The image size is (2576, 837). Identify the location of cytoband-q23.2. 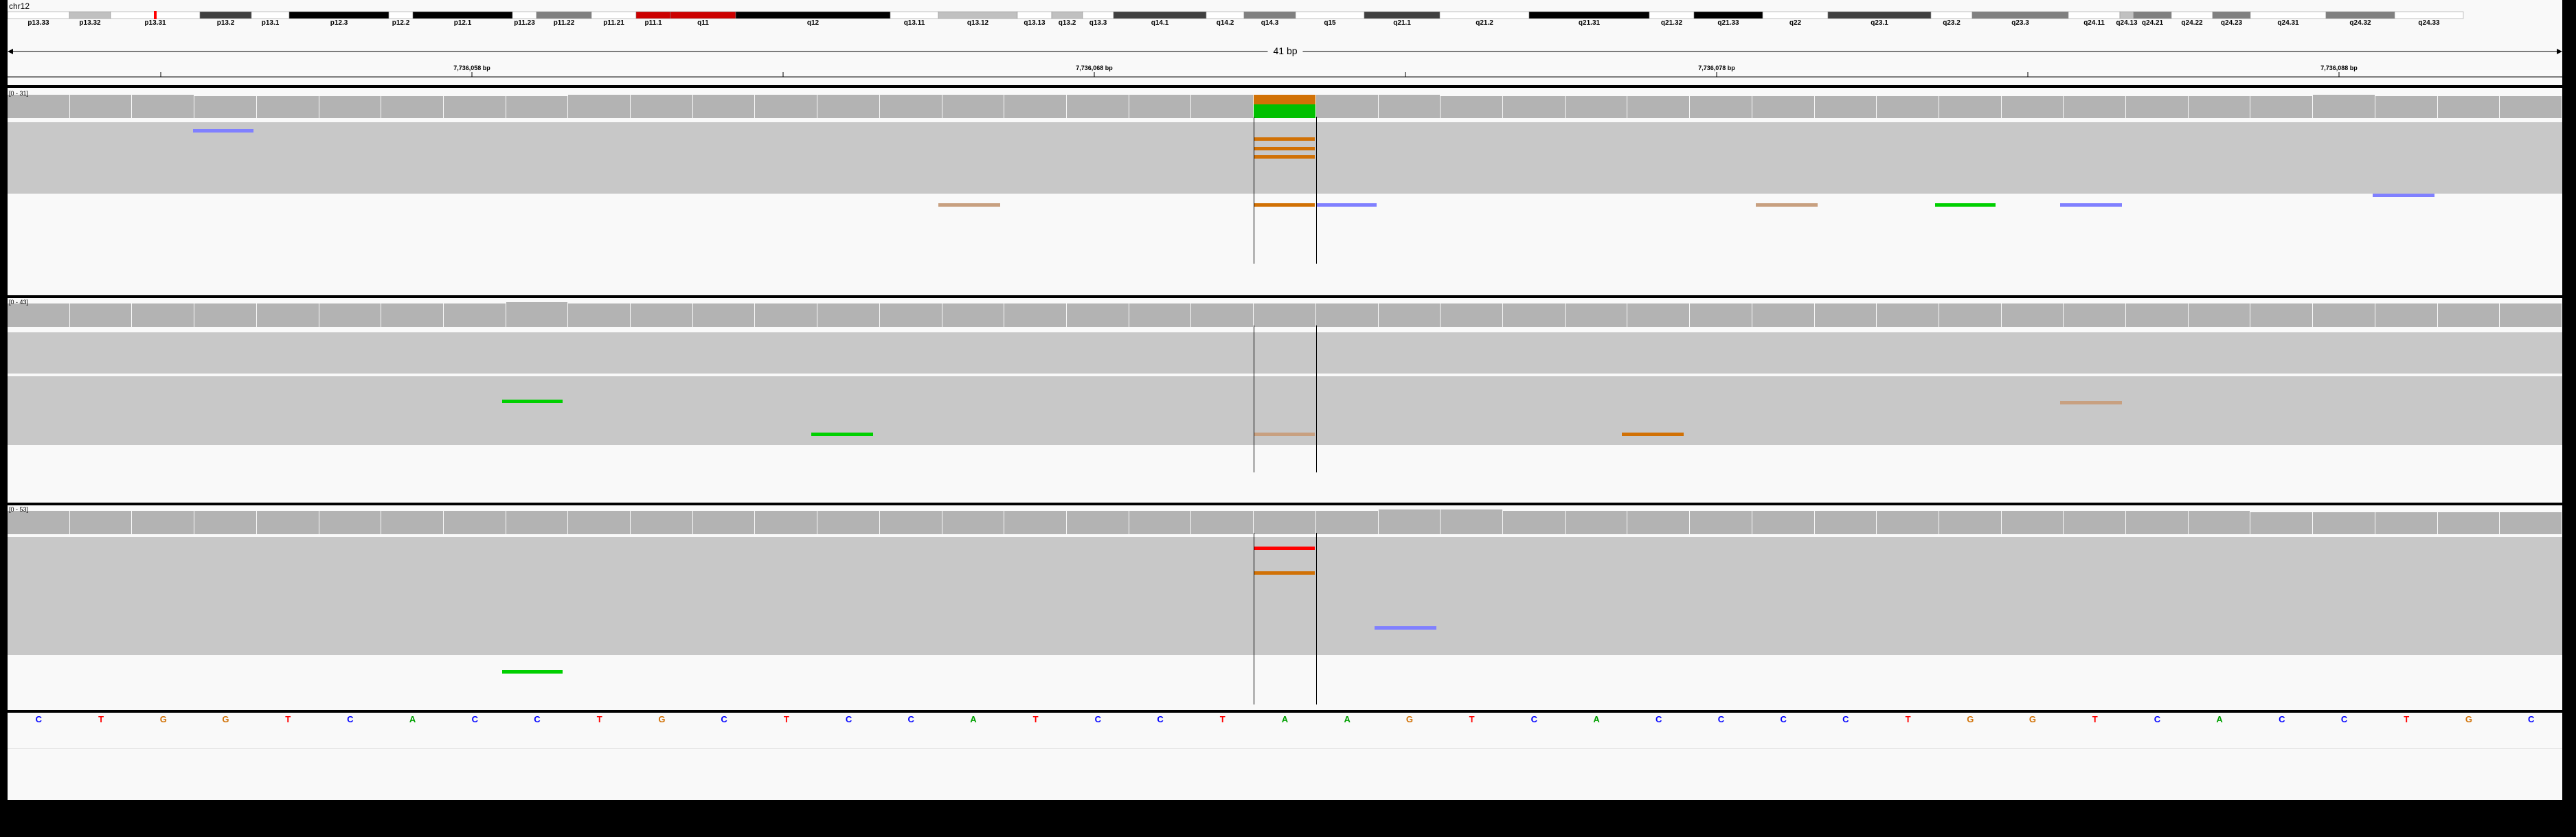
(1951, 15).